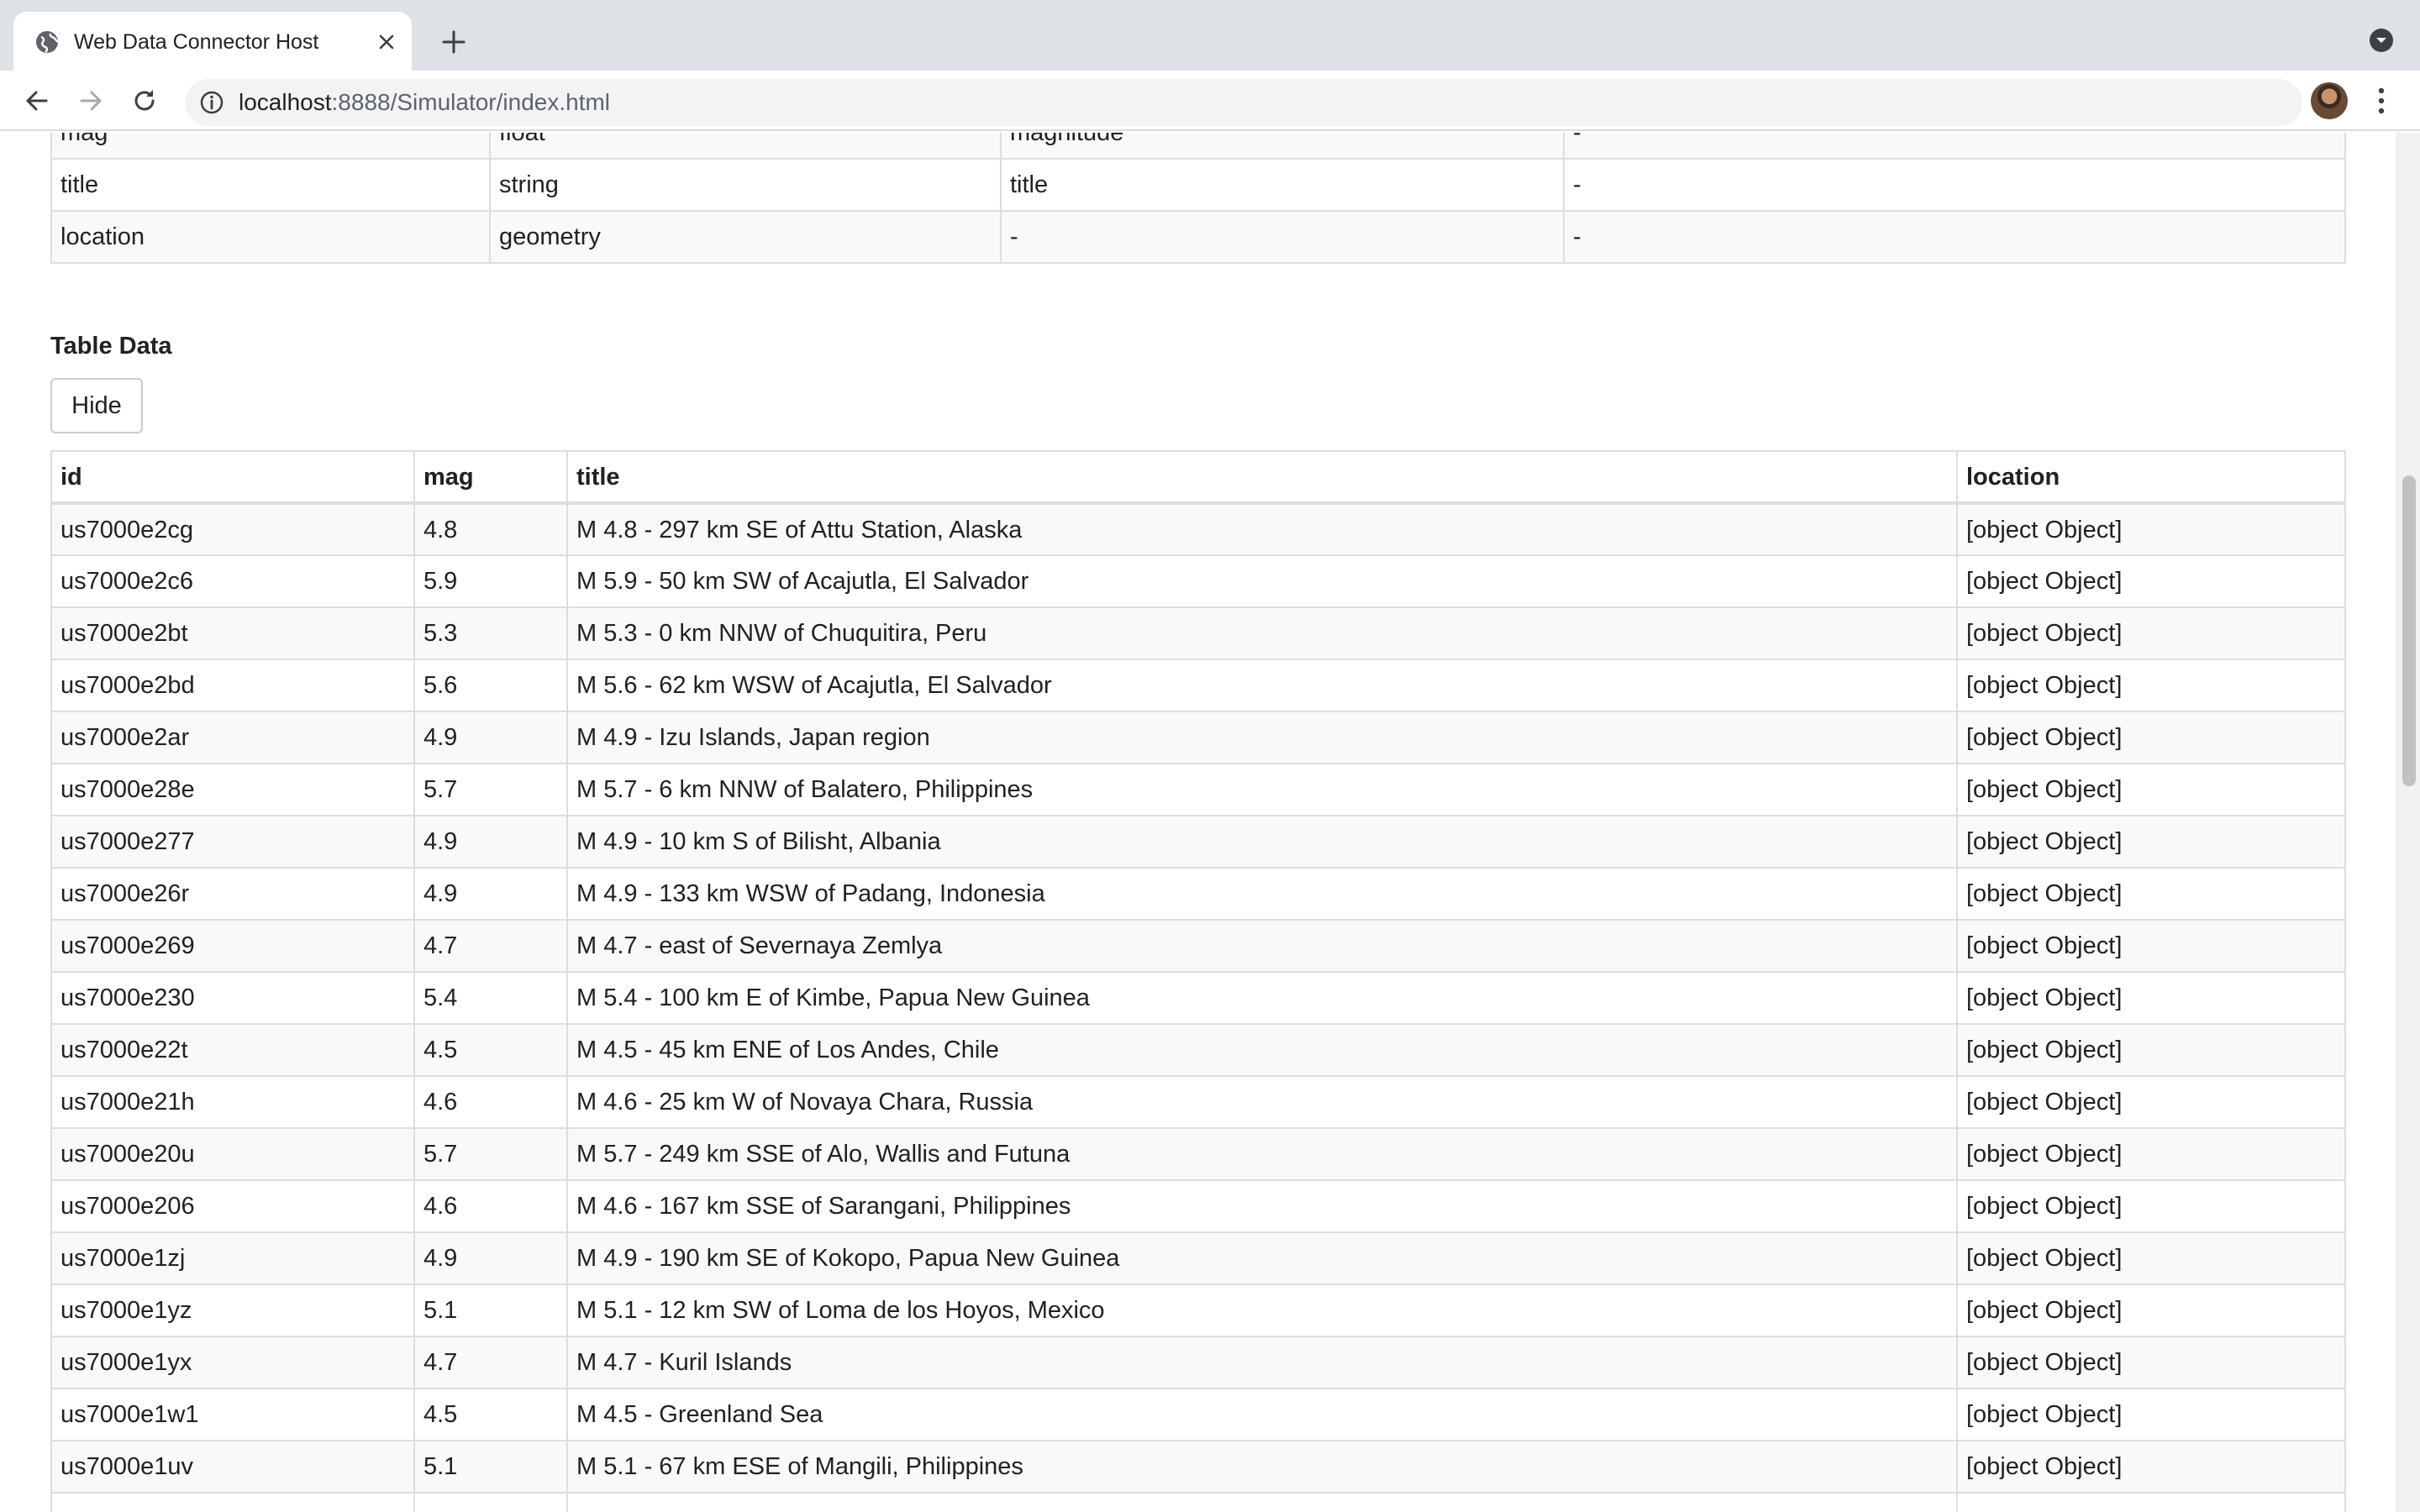 This screenshot has height=1512, width=2420. What do you see at coordinates (285, 102) in the screenshot?
I see `url-host: localhost` at bounding box center [285, 102].